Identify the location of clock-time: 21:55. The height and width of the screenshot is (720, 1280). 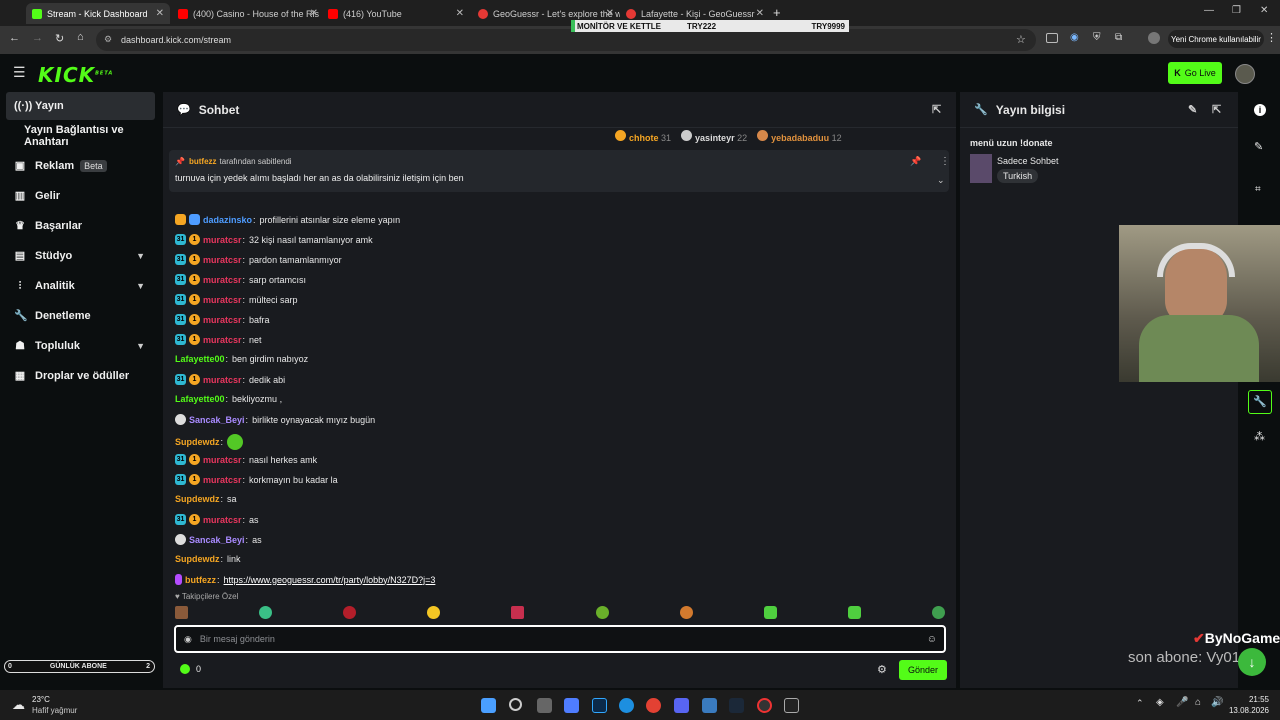
(1245, 699).